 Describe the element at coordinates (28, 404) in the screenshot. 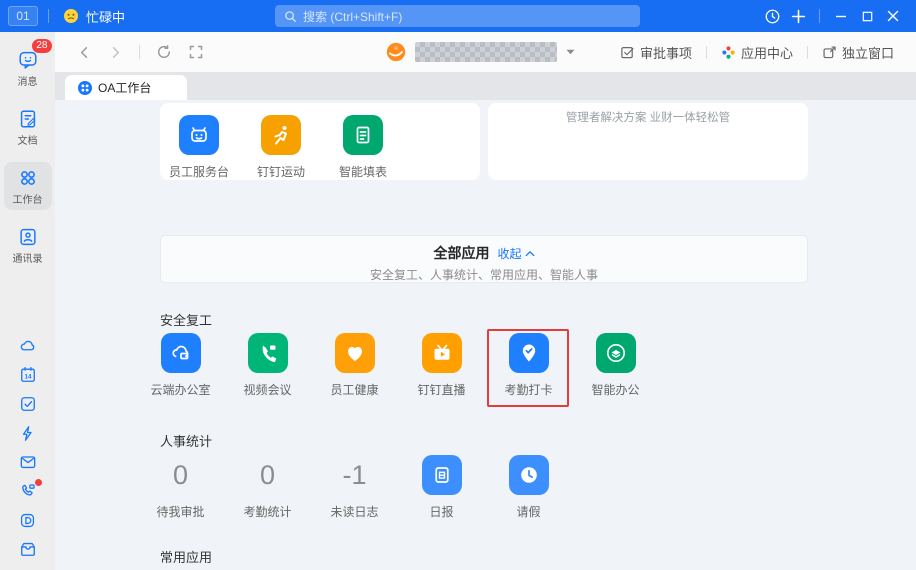

I see `todo-icon` at that location.